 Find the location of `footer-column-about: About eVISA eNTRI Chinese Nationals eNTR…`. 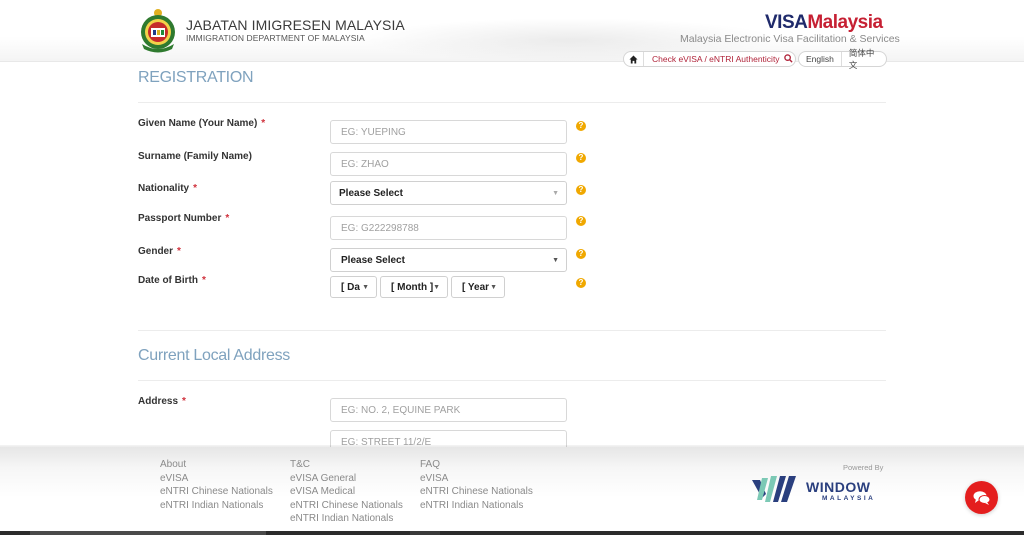

footer-column-about: About eVISA eNTRI Chinese Nationals eNTR… is located at coordinates (216, 485).